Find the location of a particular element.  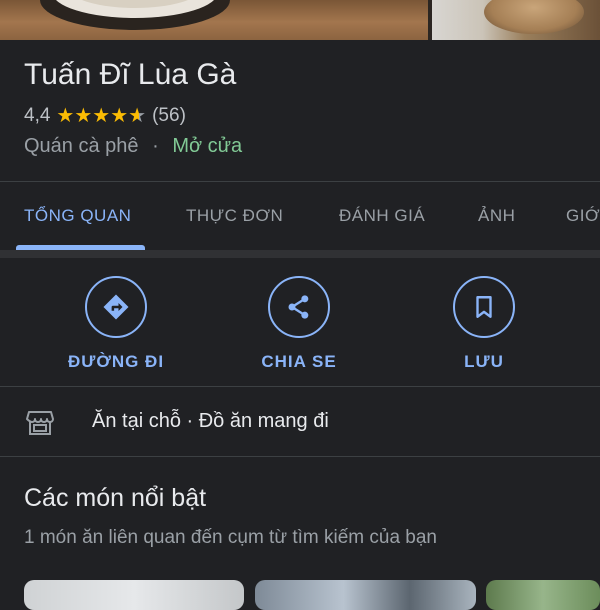

tab-photos: ẢNH is located at coordinates (496, 216).